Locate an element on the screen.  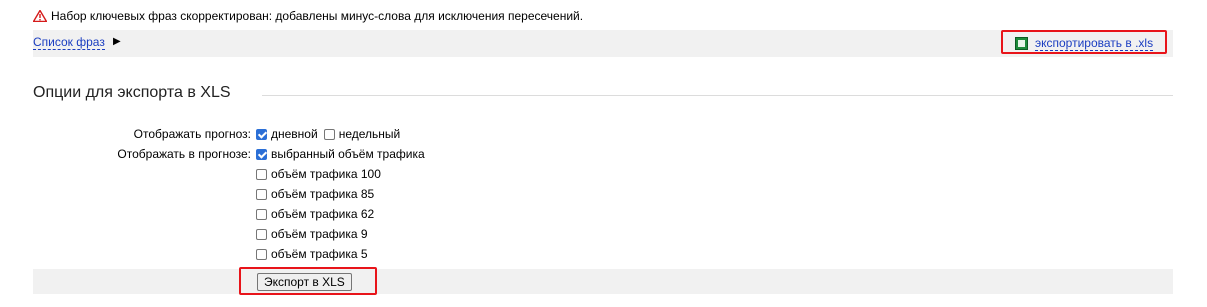
forecast-options: дневной недельный is located at coordinates (328, 134).